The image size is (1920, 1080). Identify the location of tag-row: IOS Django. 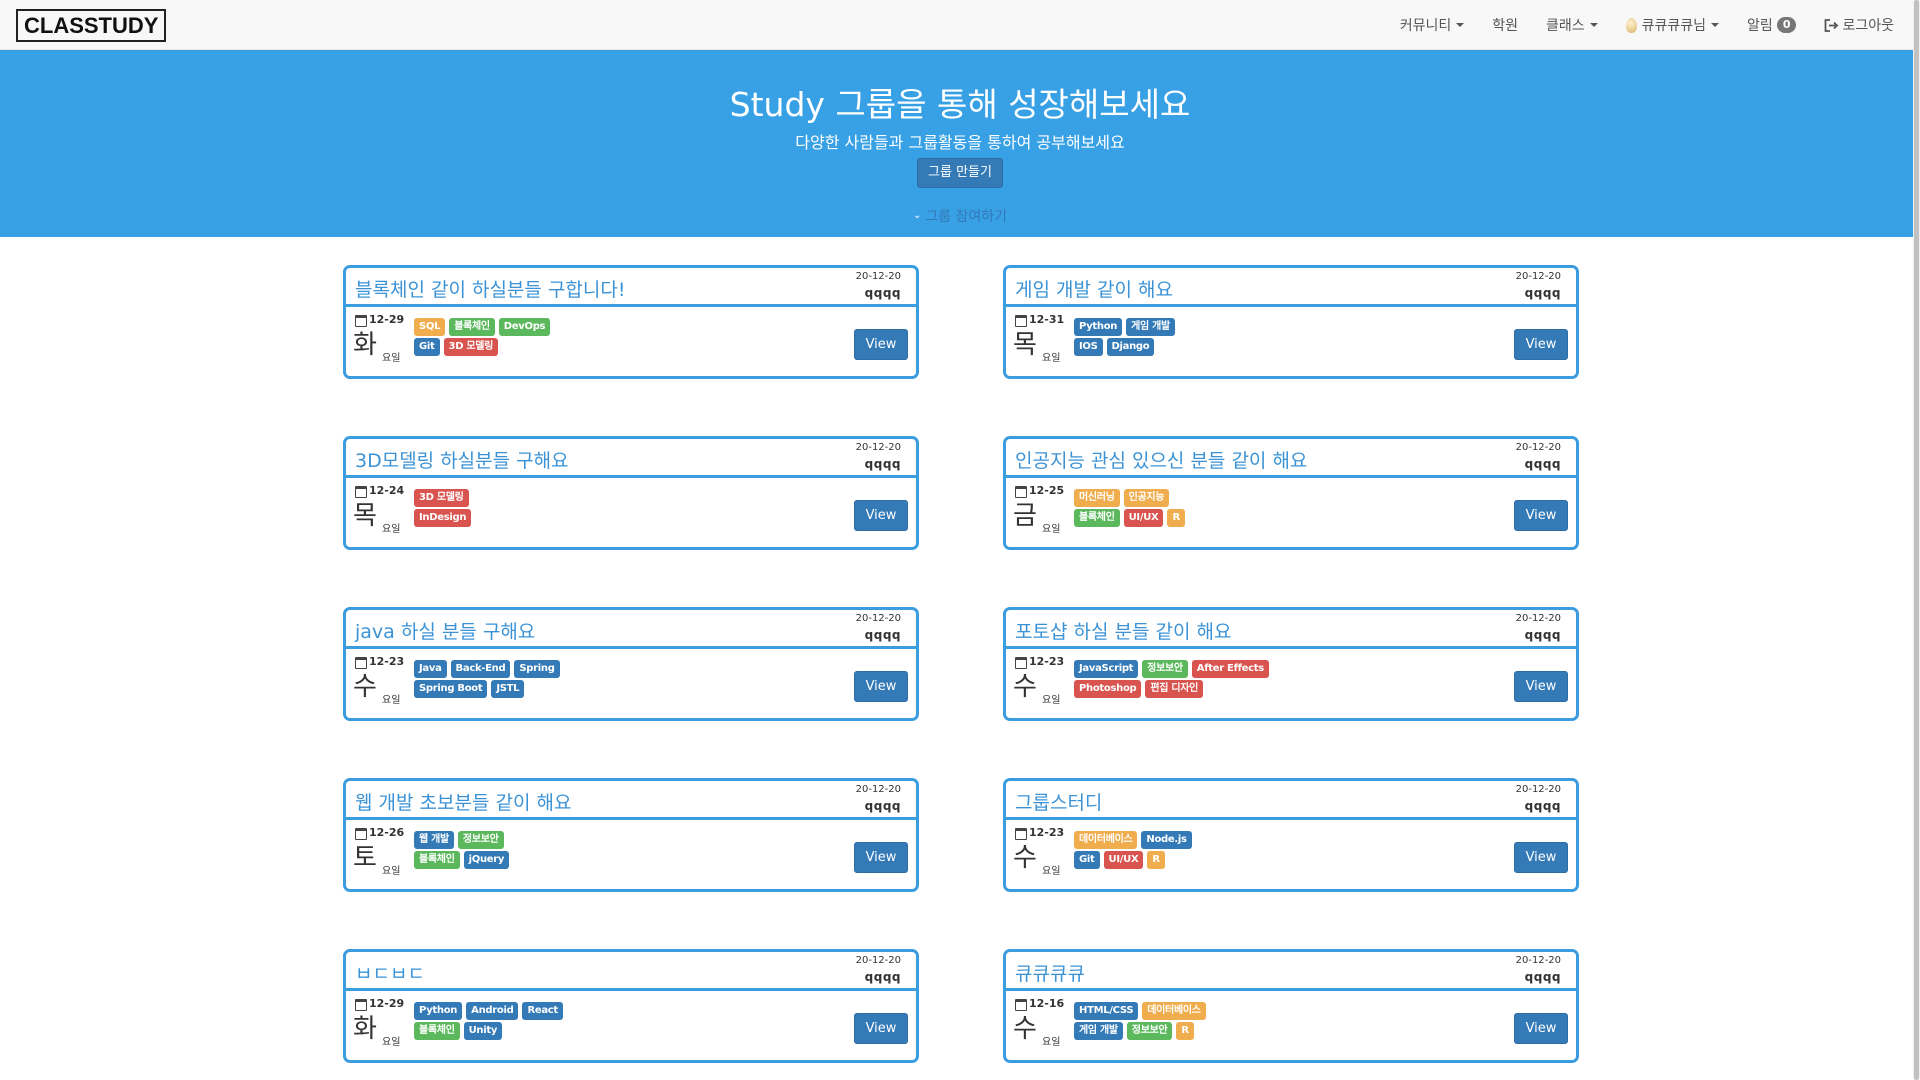
(1224, 348).